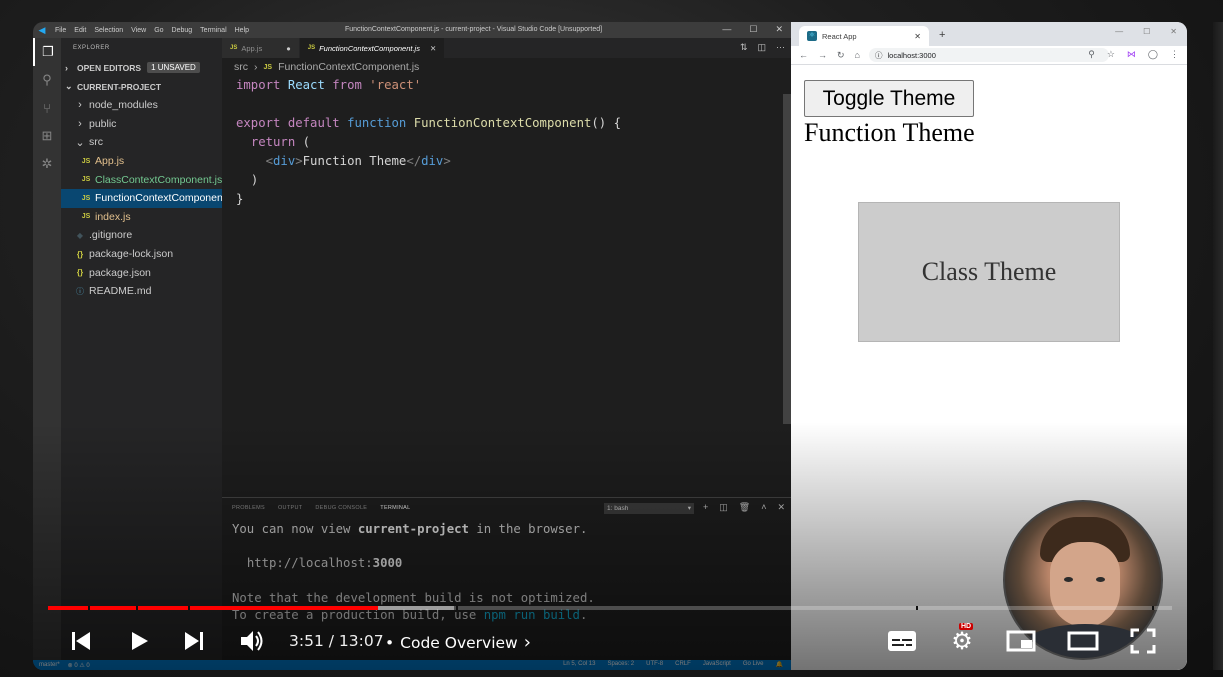 This screenshot has height=677, width=1223. I want to click on browser-tab: ⚛ React App ✕, so click(864, 36).